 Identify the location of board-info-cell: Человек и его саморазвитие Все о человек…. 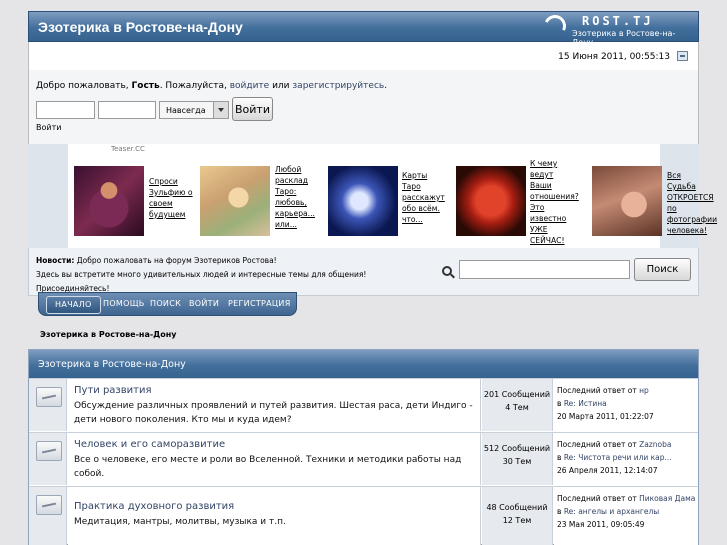
(274, 459).